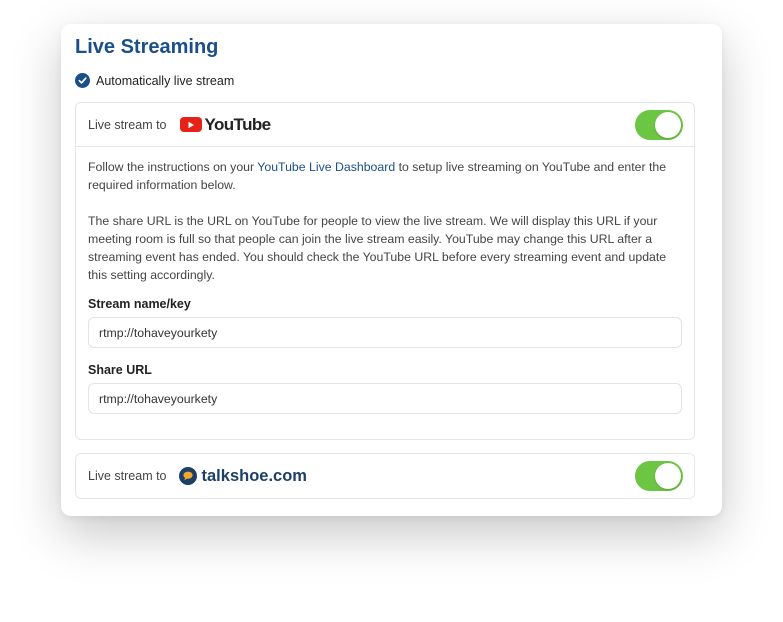  What do you see at coordinates (385, 398) in the screenshot?
I see `share-url-input` at bounding box center [385, 398].